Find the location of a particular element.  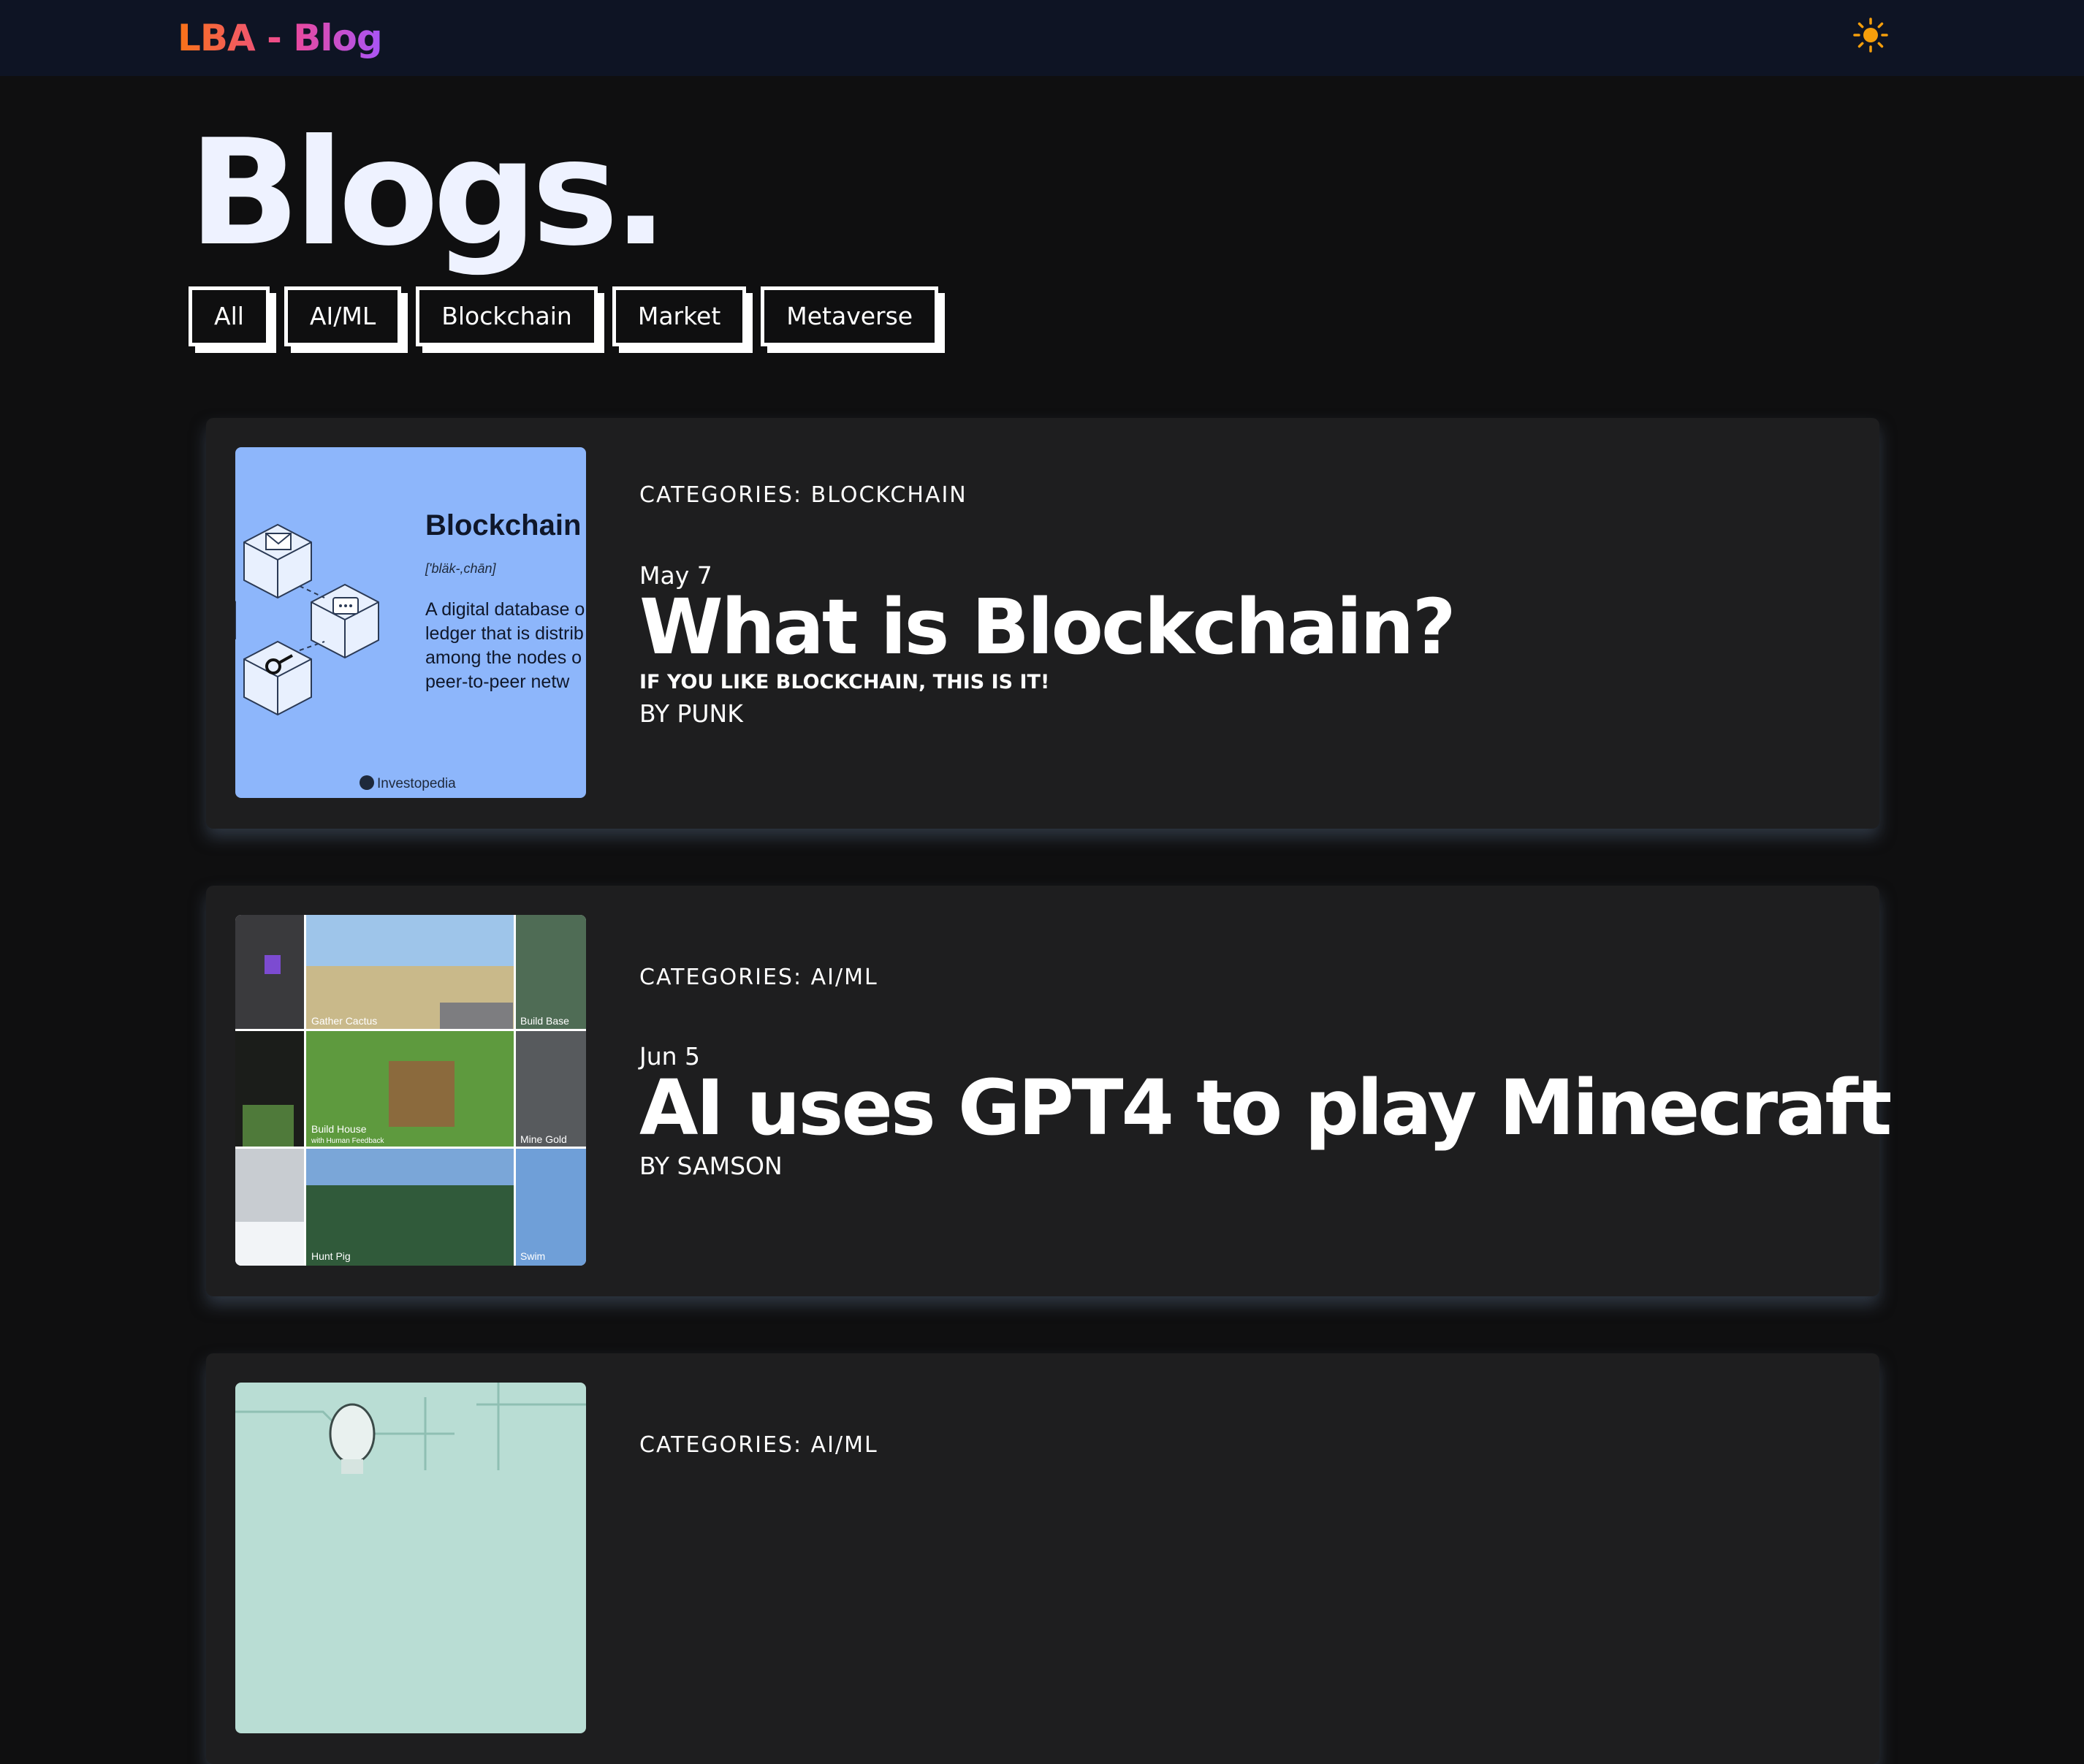

svg-text: Build Base is located at coordinates (544, 1021).